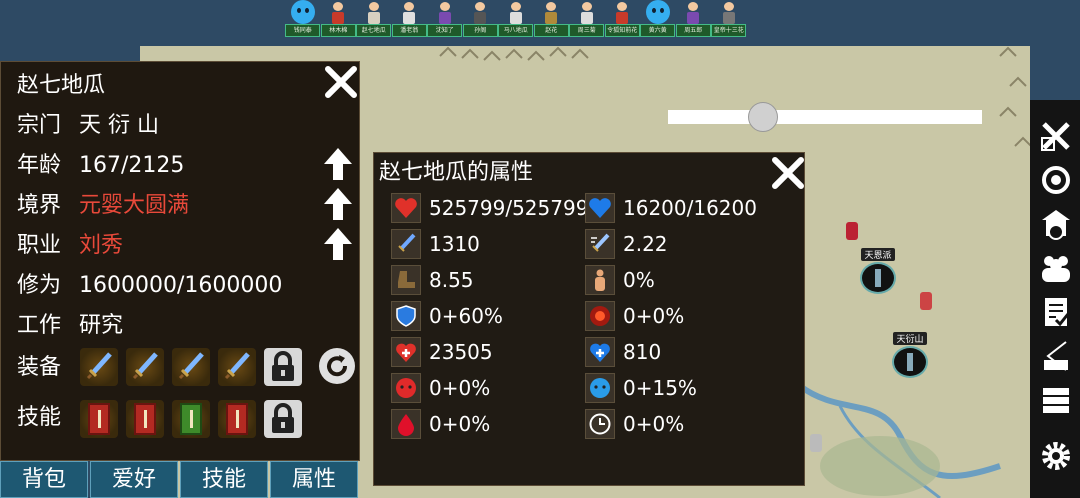 The width and height of the screenshot is (1080, 498). I want to click on cultivation-row: 修为 1600000/1600000, so click(149, 286).